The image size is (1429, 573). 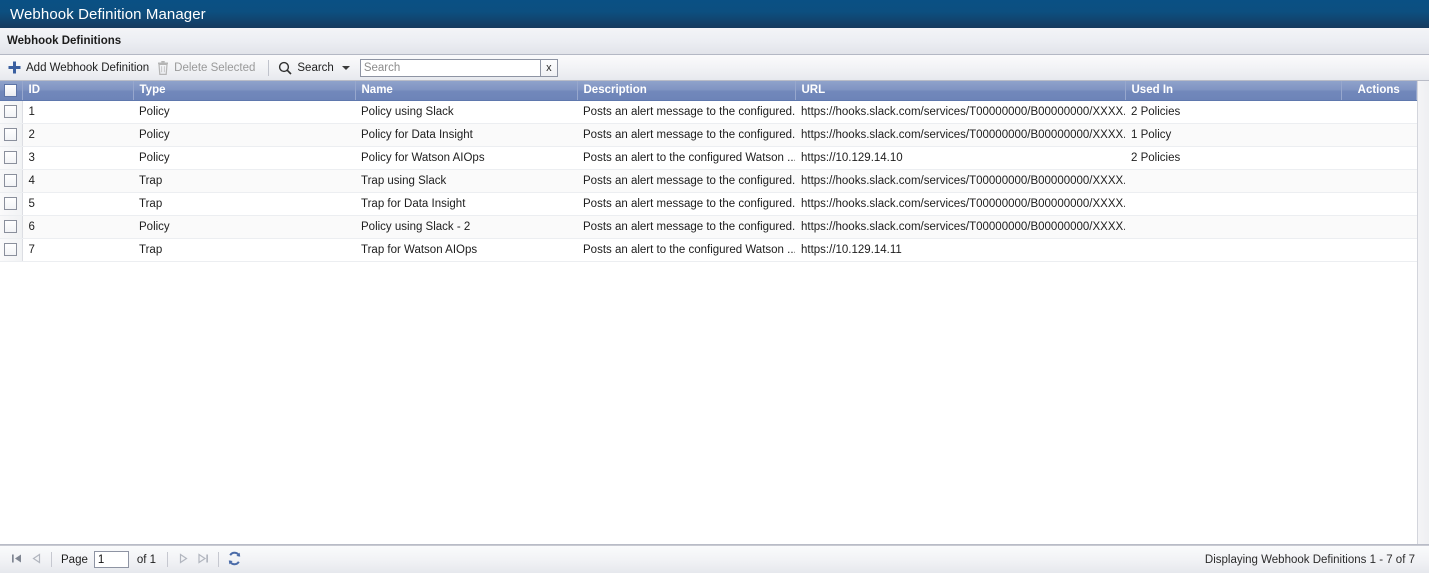 What do you see at coordinates (74, 559) in the screenshot?
I see `page-label: Page` at bounding box center [74, 559].